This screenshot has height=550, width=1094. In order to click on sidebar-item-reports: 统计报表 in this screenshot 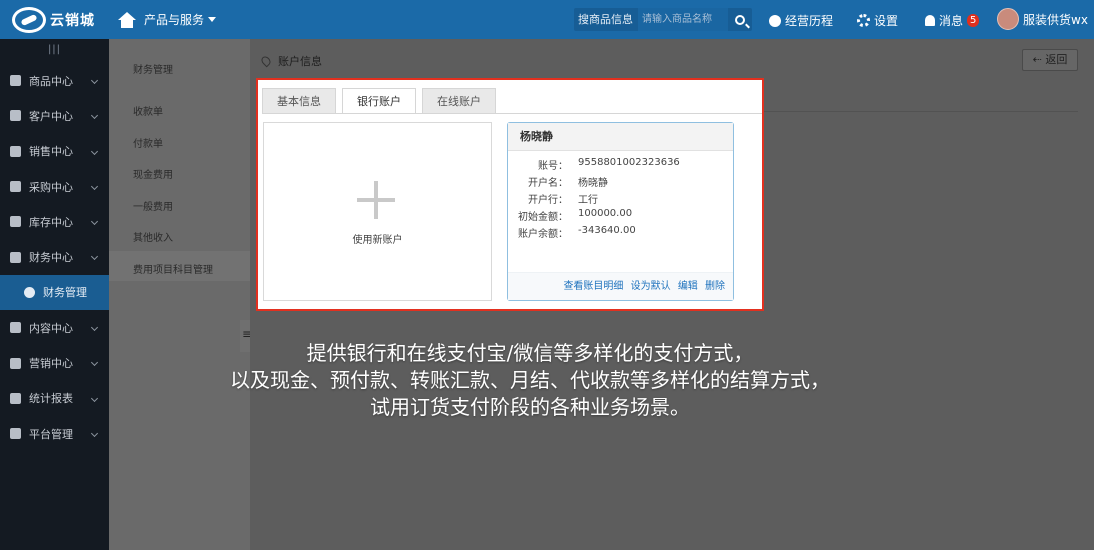, I will do `click(54, 398)`.